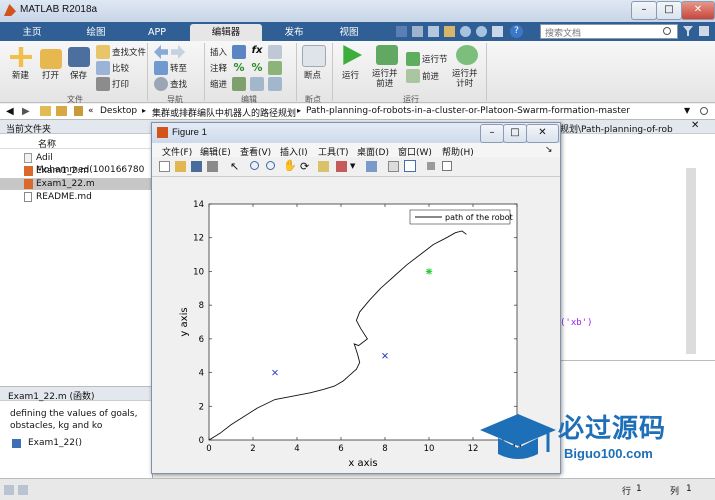 The image size is (715, 500). Describe the element at coordinates (449, 31) in the screenshot. I see `paste-icon` at that location.